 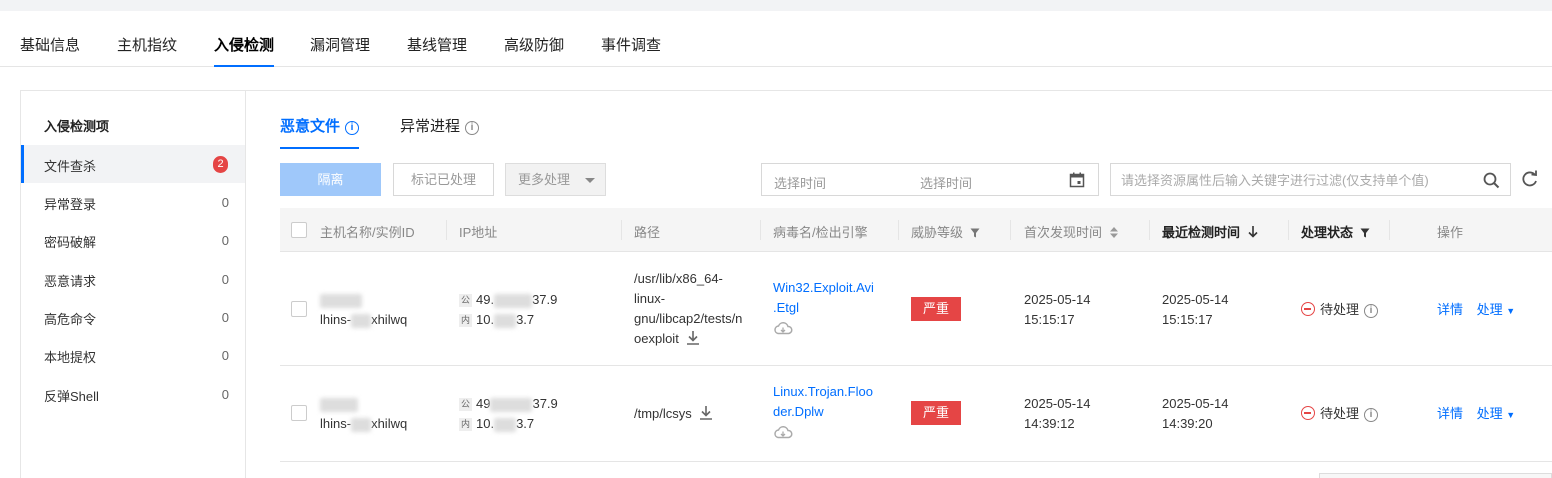 What do you see at coordinates (133, 355) in the screenshot?
I see `sidebar-item-privilege-escalation: 本地提权 0` at bounding box center [133, 355].